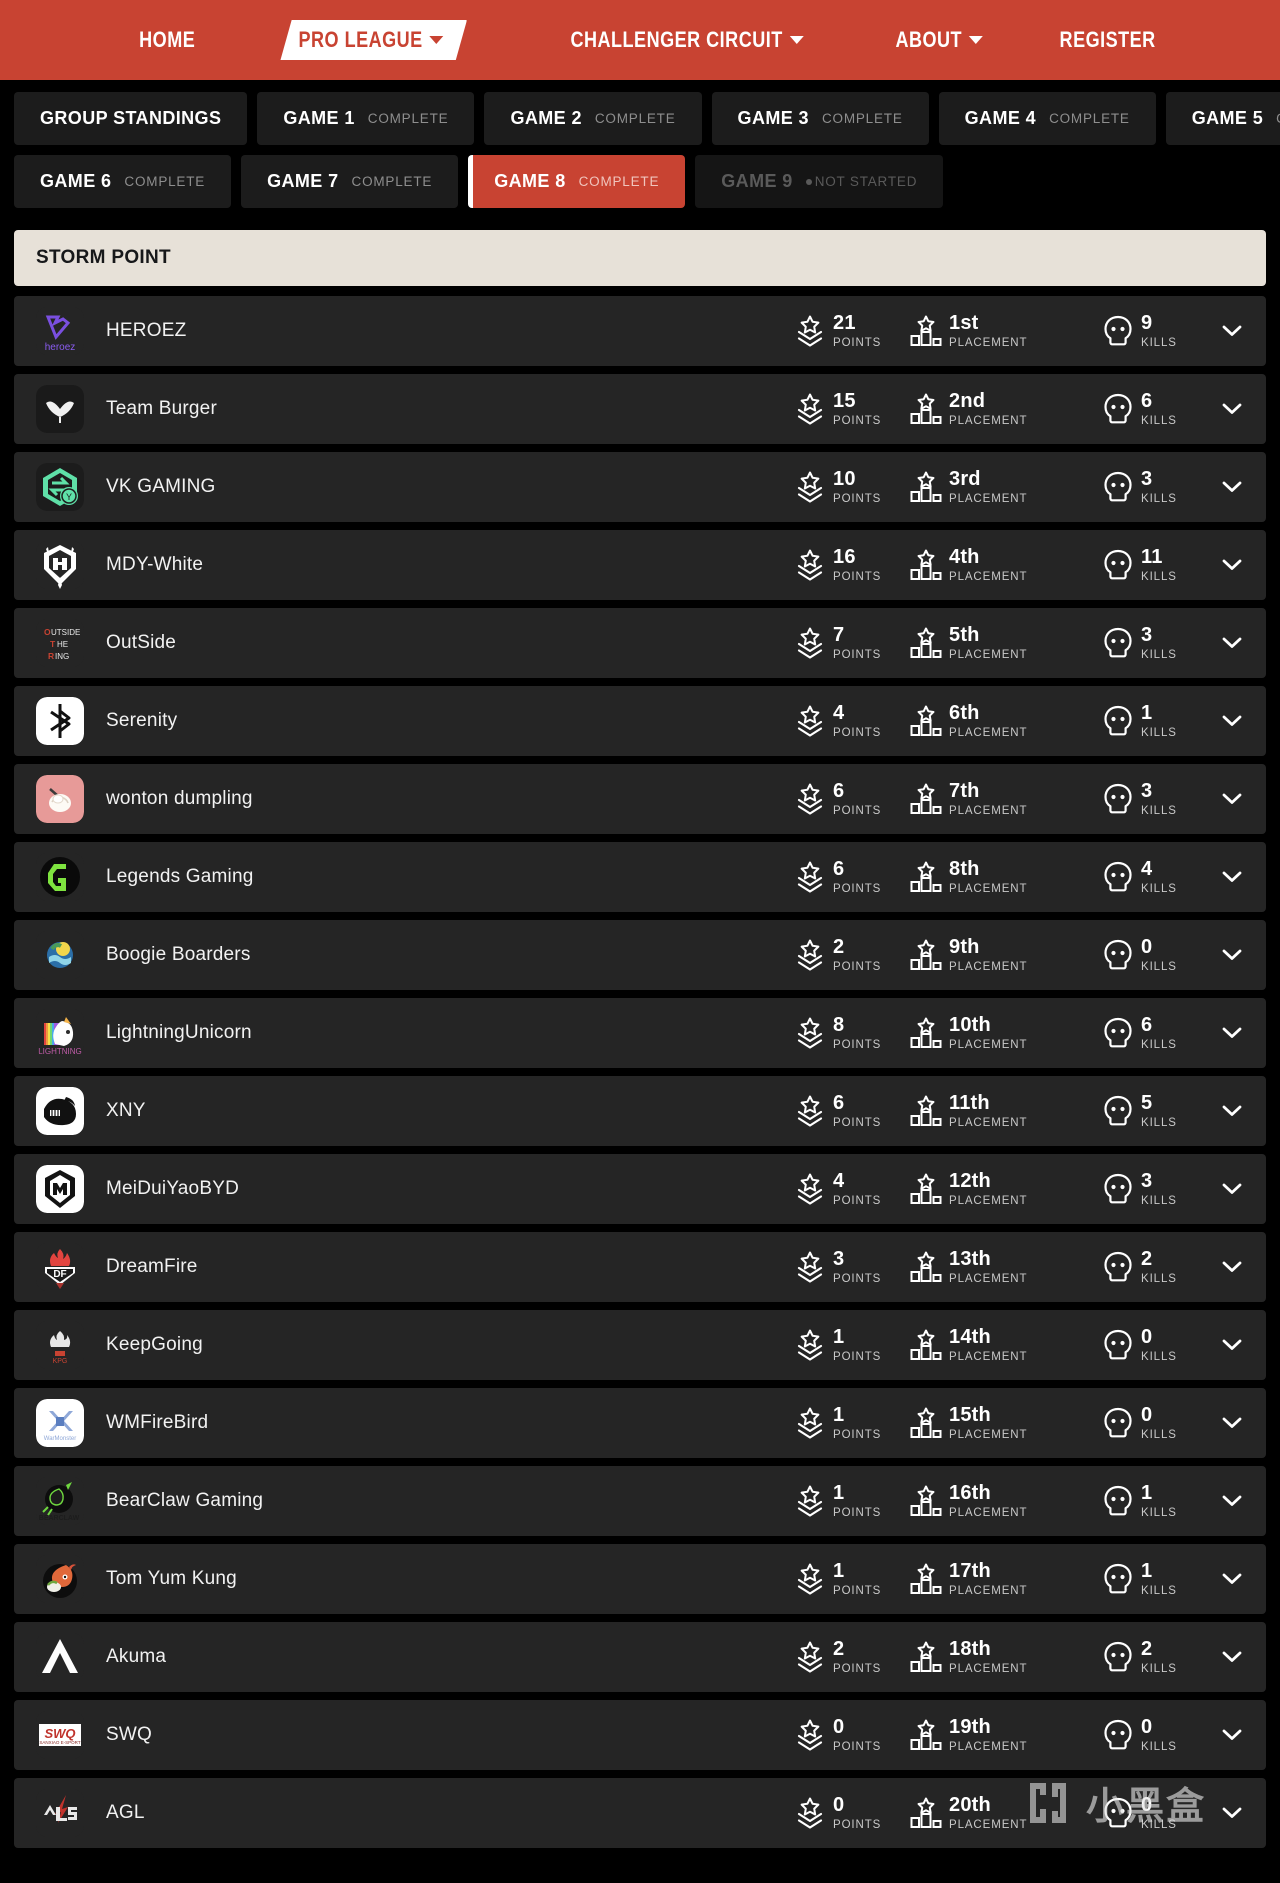 This screenshot has height=1883, width=1280. What do you see at coordinates (640, 1813) in the screenshot?
I see `table-row: AGL 0 POINTS 20th PLACEMENT 0 KILLS` at bounding box center [640, 1813].